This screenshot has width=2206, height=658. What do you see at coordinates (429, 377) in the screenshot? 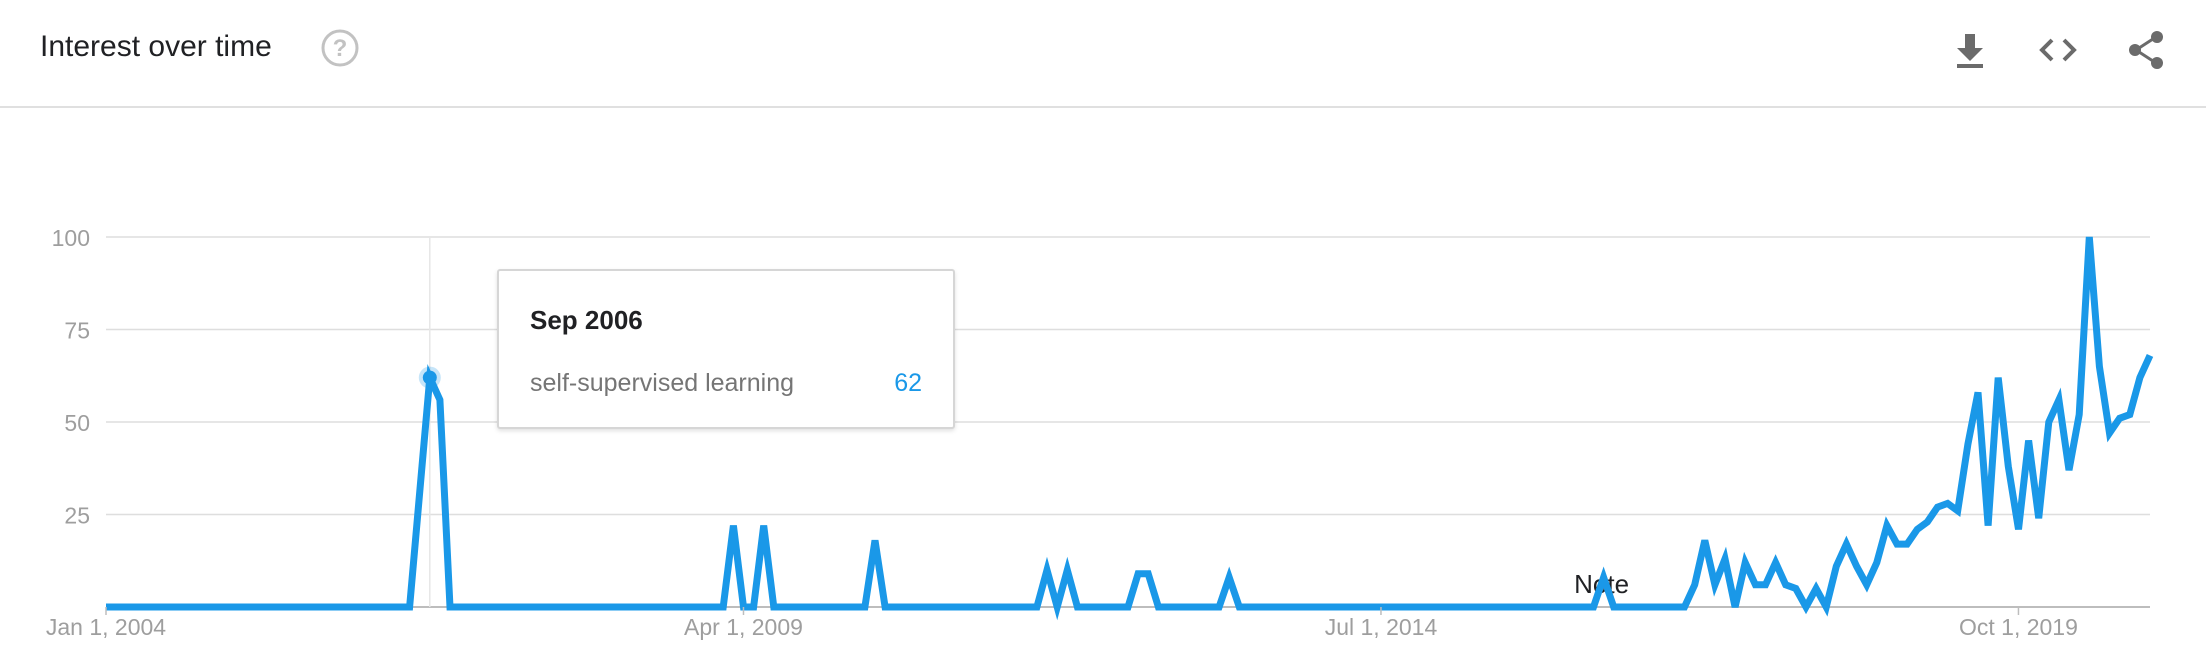
I see `highlight-point` at bounding box center [429, 377].